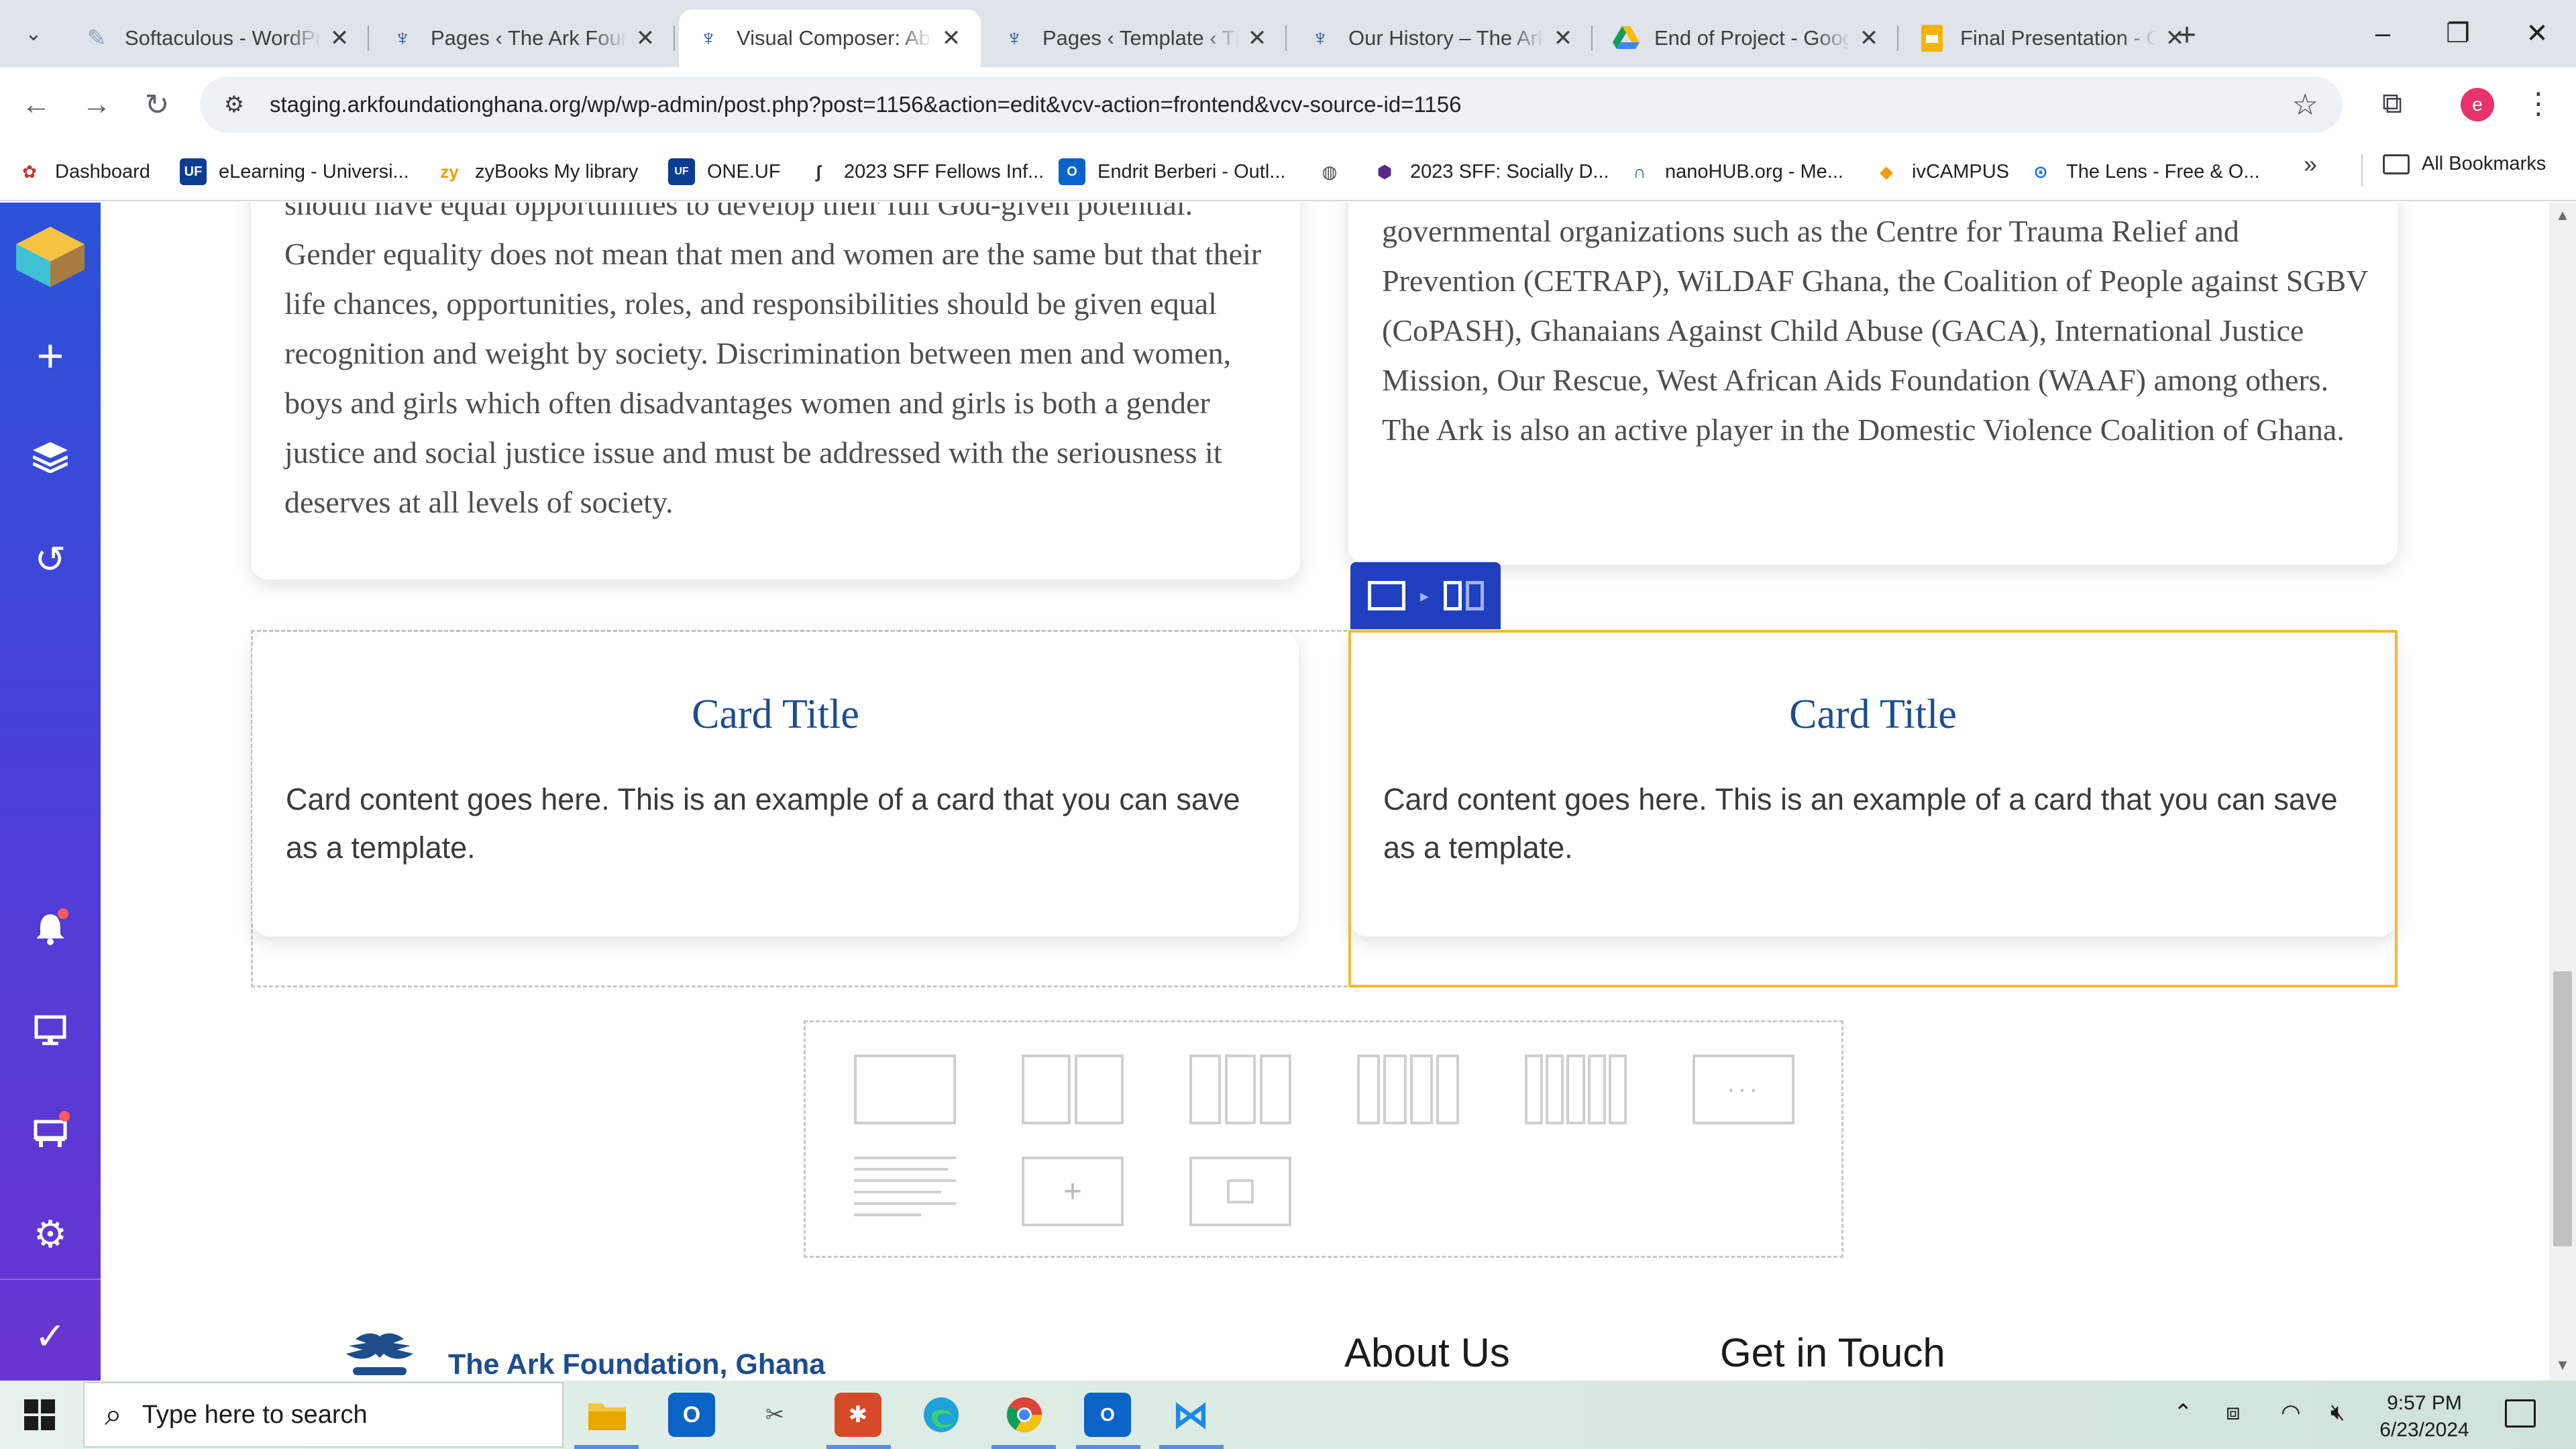 The image size is (2576, 1449). Describe the element at coordinates (1140, 38) in the screenshot. I see `tab-title: Pages ‹ Template ‹ The Ark` at that location.